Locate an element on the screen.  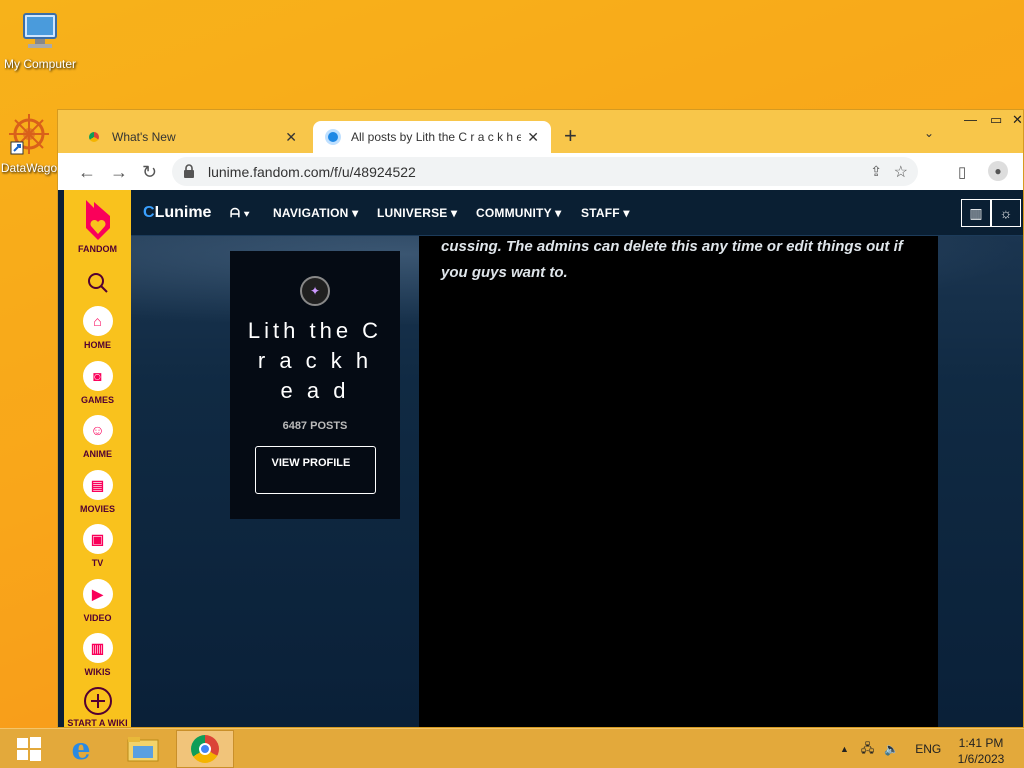
sidebar-item-label: VIDEO is located at coordinates (97, 618).